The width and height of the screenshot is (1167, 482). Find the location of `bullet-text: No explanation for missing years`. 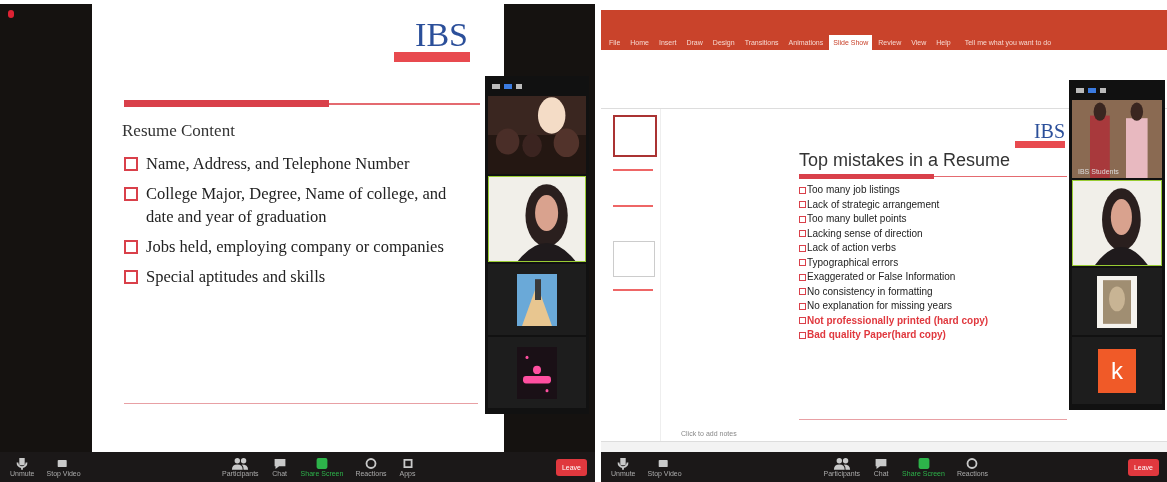

bullet-text: No explanation for missing years is located at coordinates (880, 306).